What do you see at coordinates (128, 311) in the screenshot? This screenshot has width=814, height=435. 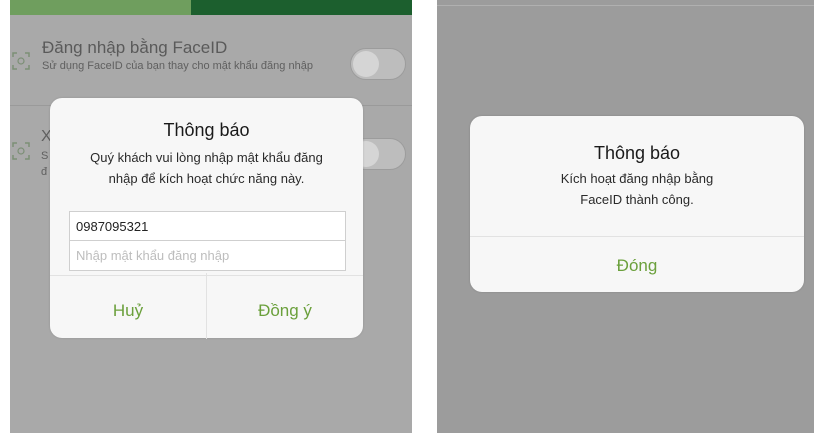 I see `cancel-button: Huỷ` at bounding box center [128, 311].